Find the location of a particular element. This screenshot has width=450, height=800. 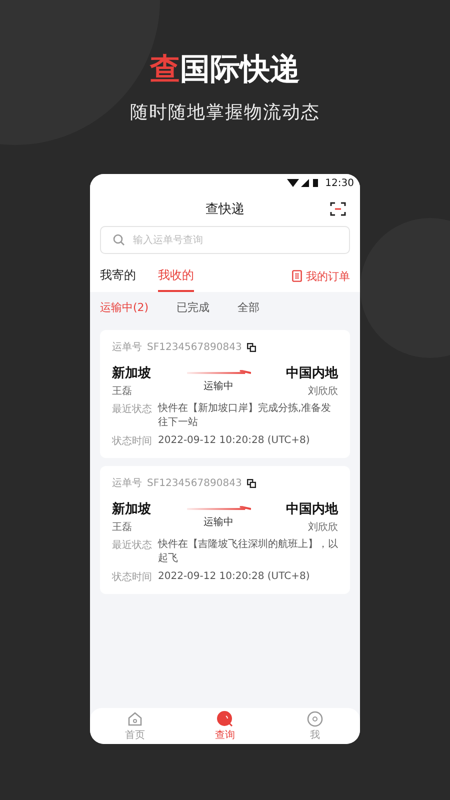

filter-tab: 运输中(2) is located at coordinates (124, 307).